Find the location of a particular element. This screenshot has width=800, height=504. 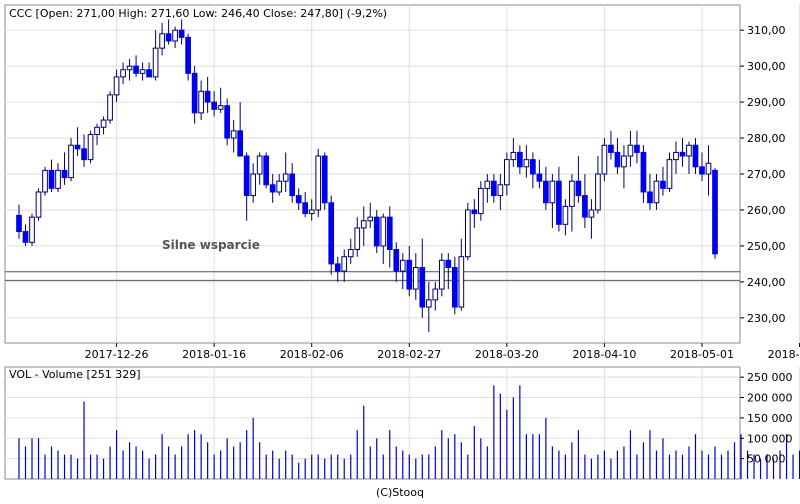

price-tick-label: 290,00 is located at coordinates (766, 102).